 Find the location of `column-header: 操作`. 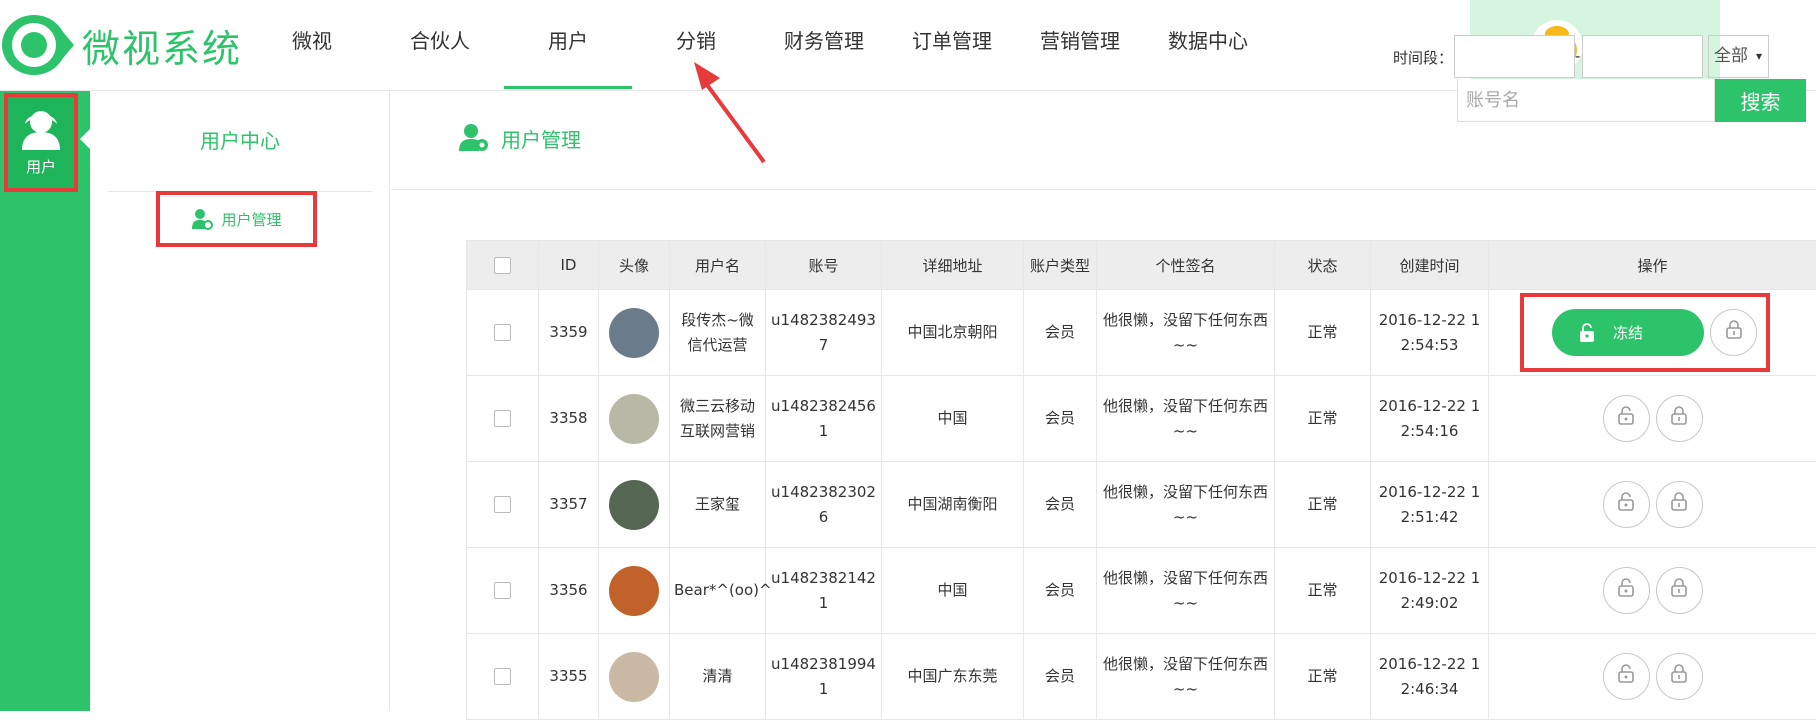

column-header: 操作 is located at coordinates (1652, 265).